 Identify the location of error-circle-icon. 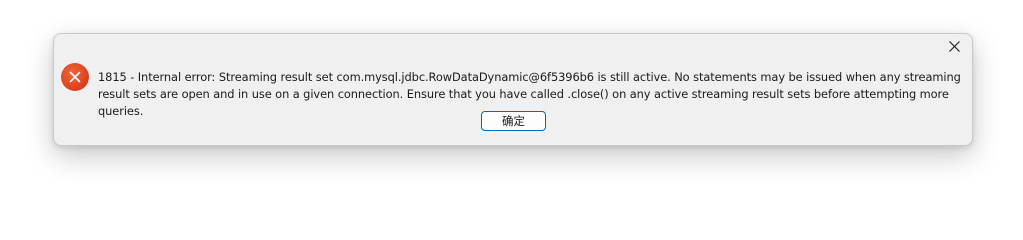
(75, 77).